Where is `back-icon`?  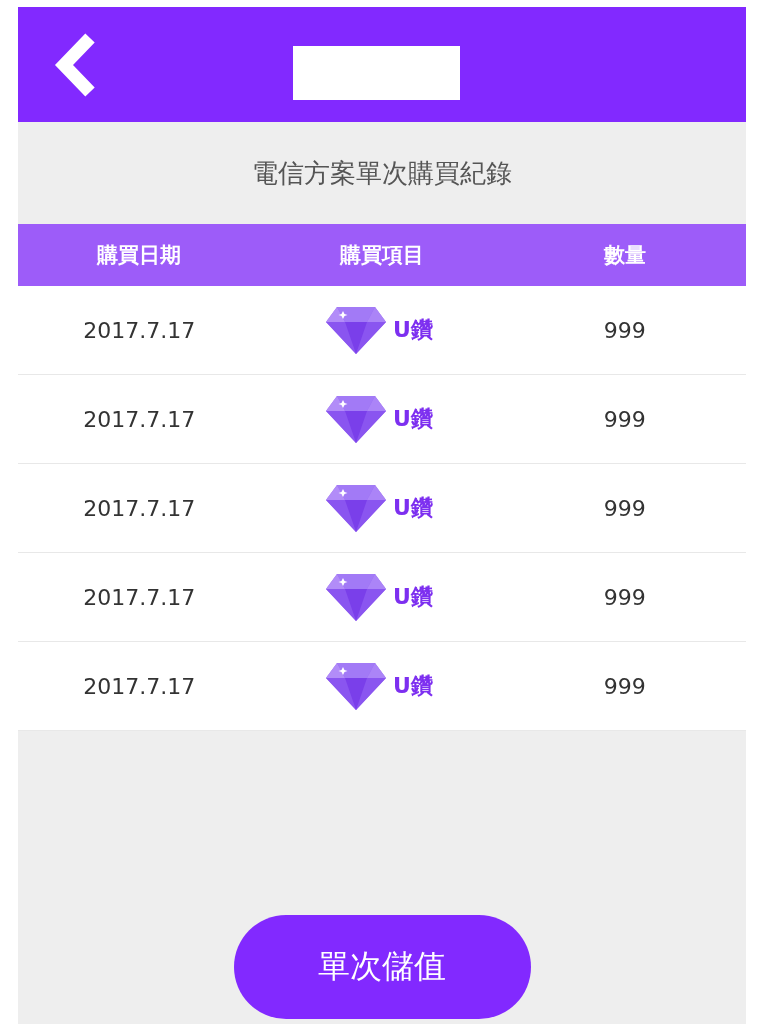 back-icon is located at coordinates (75, 64).